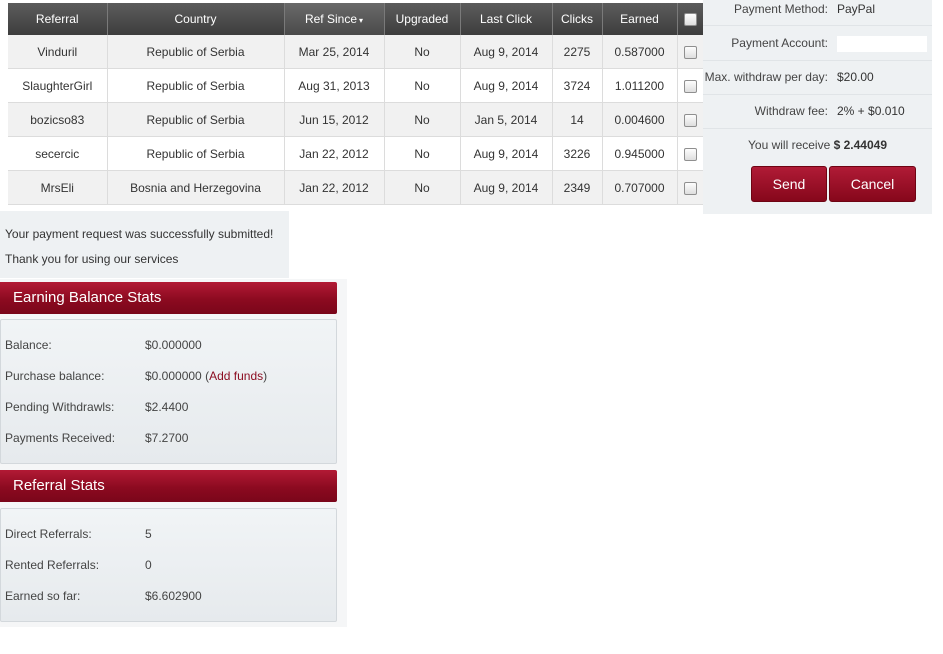  Describe the element at coordinates (791, 111) in the screenshot. I see `withdraw-fee-label: Withdraw fee:` at that location.